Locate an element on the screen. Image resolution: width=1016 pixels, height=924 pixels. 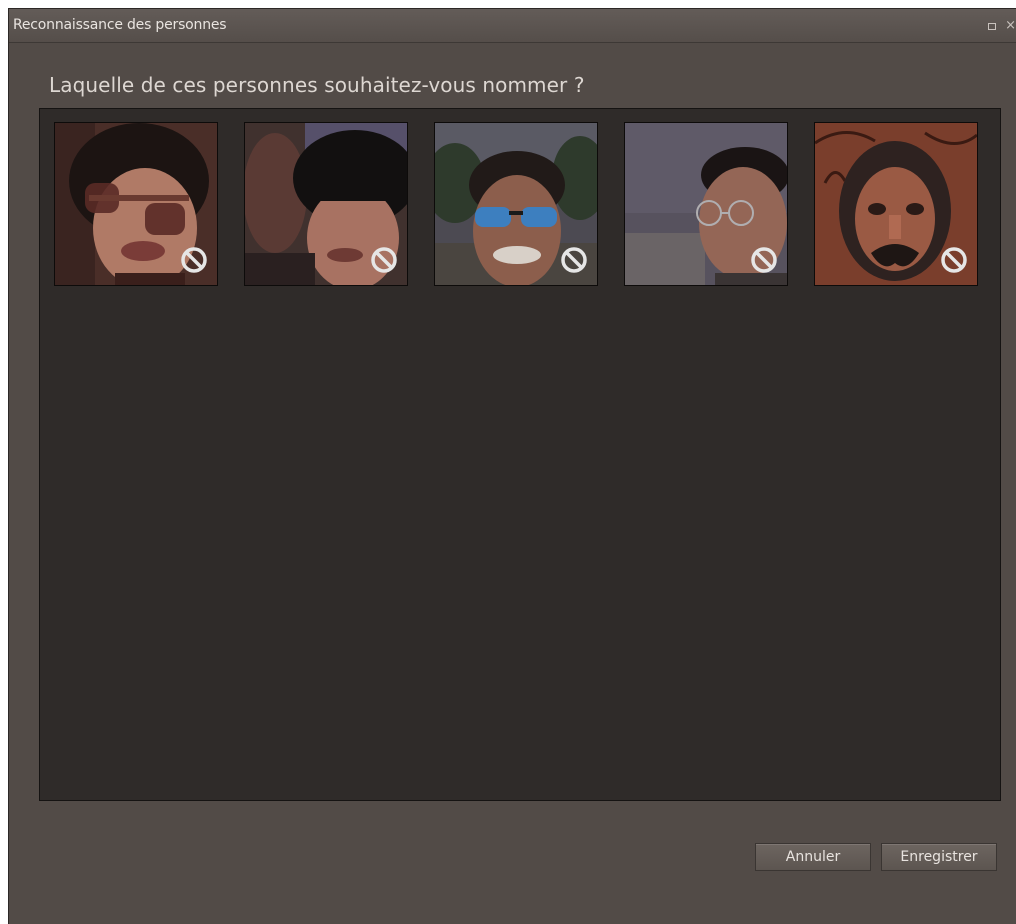
save-button: Enregistrer is located at coordinates (939, 857).